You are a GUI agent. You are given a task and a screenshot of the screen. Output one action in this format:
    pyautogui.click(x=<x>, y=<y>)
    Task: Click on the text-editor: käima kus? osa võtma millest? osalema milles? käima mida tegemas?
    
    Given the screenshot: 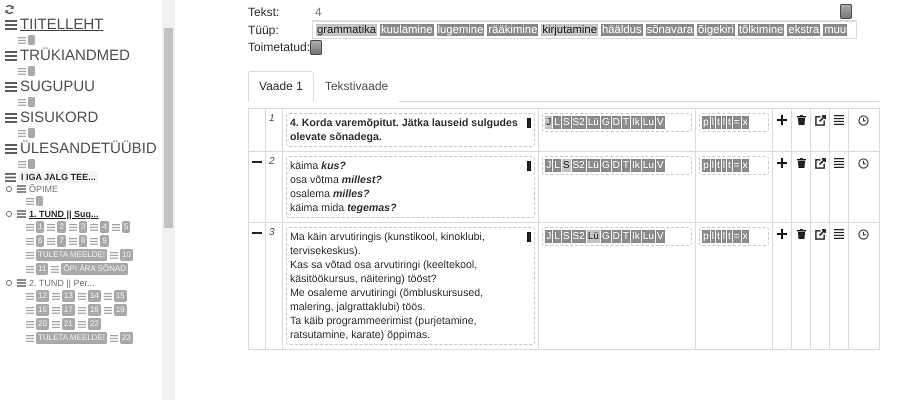 What is the action you would take?
    pyautogui.click(x=411, y=187)
    